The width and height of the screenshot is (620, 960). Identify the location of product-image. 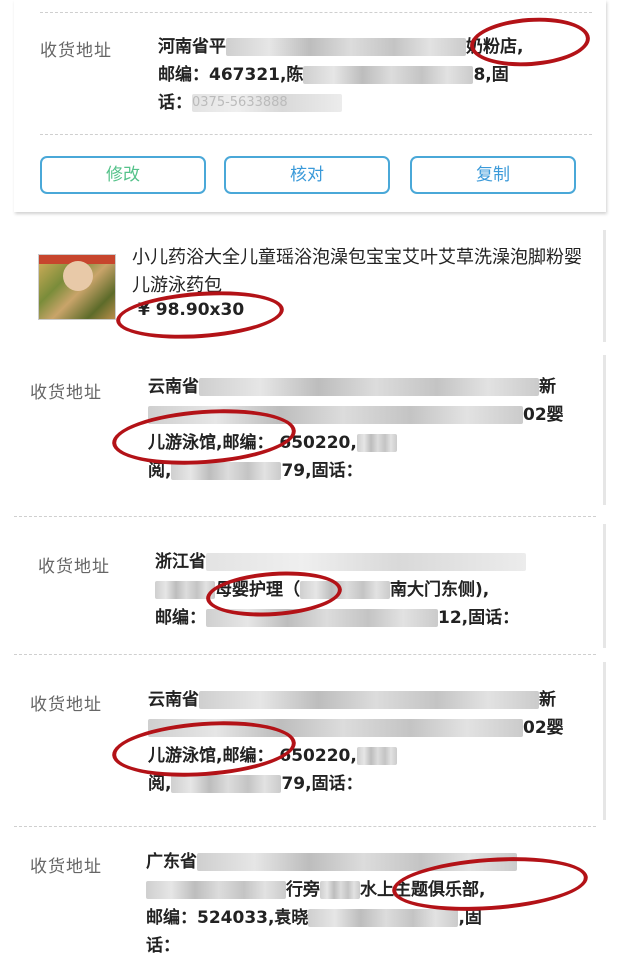
(77, 287).